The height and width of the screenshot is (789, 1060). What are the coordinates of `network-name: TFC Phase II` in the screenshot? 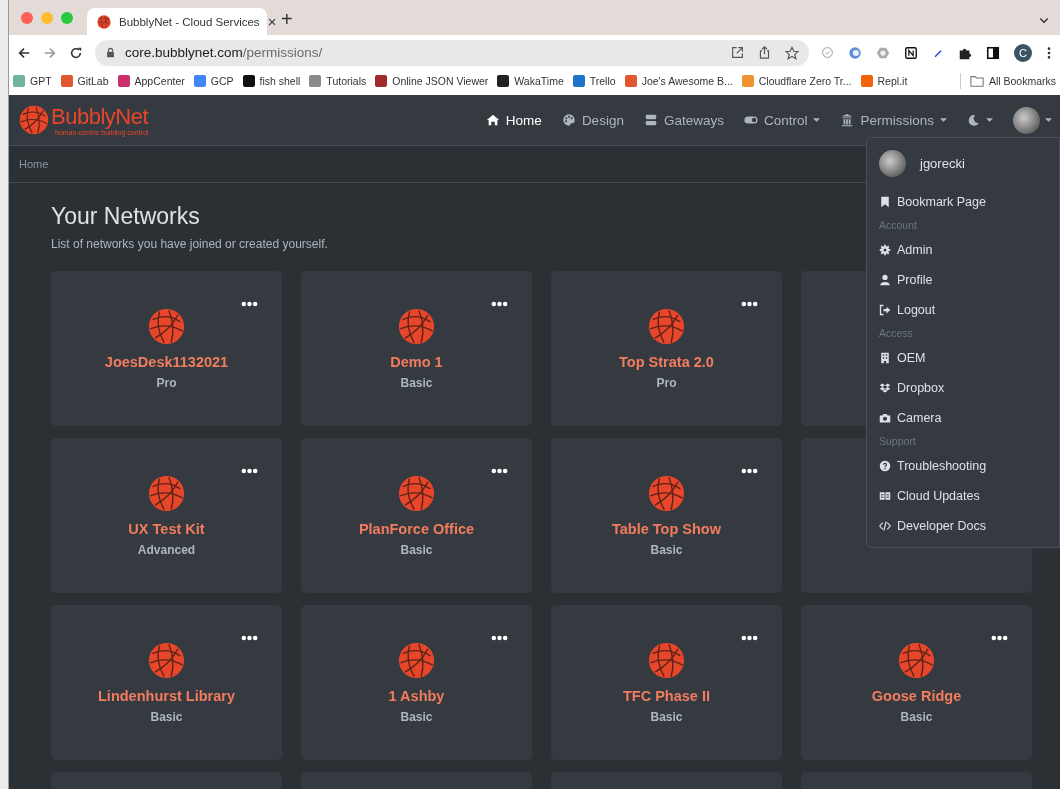 It's located at (666, 696).